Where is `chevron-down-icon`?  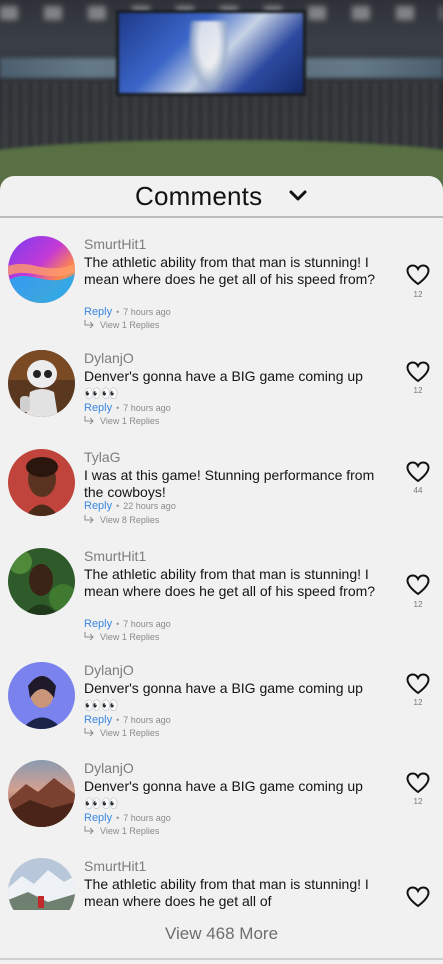
chevron-down-icon is located at coordinates (298, 196).